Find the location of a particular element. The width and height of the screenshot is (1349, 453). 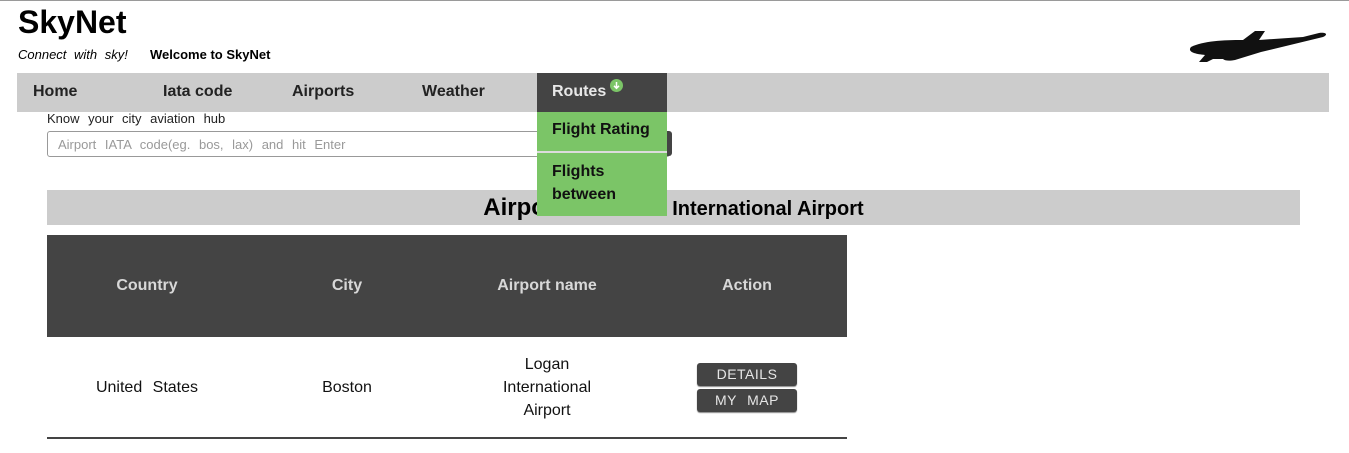

nav-routes: Routes is located at coordinates (602, 92).